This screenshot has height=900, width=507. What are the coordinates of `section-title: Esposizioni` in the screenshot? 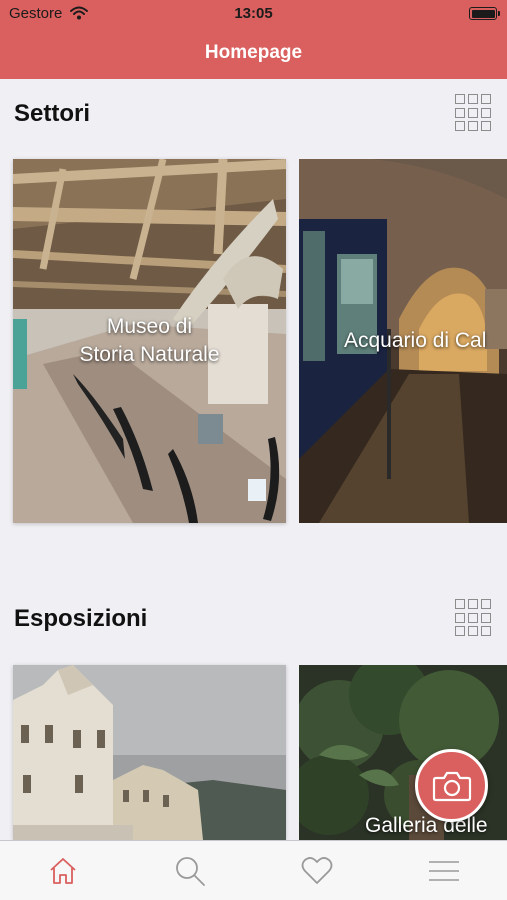 It's located at (81, 618).